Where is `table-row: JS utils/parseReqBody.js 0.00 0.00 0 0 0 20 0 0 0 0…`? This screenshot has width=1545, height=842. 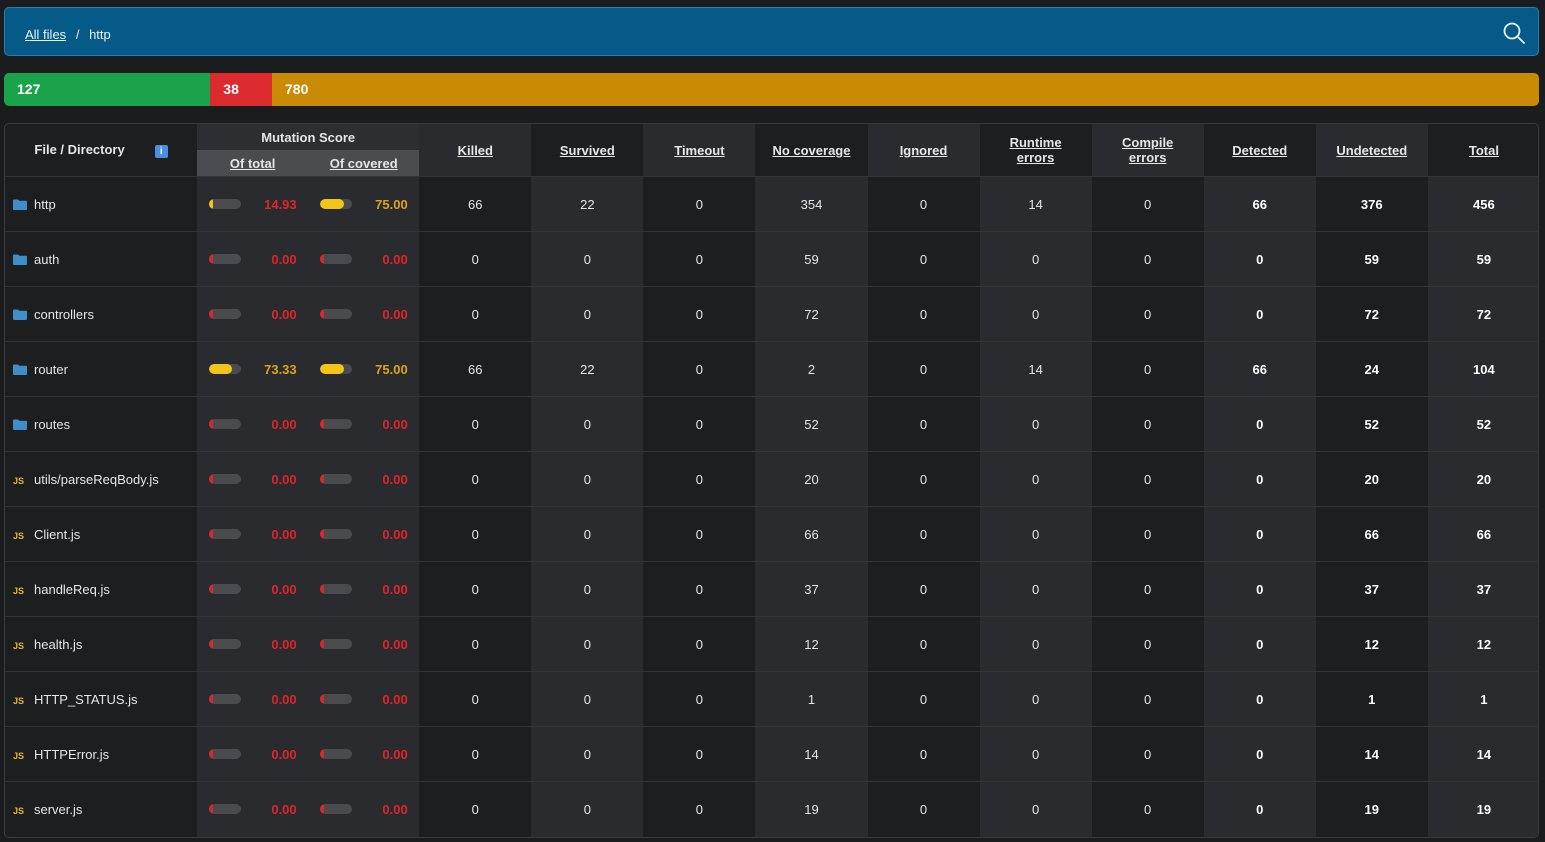 table-row: JS utils/parseReqBody.js 0.00 0.00 0 0 0 20 0 0 0 0… is located at coordinates (771, 479).